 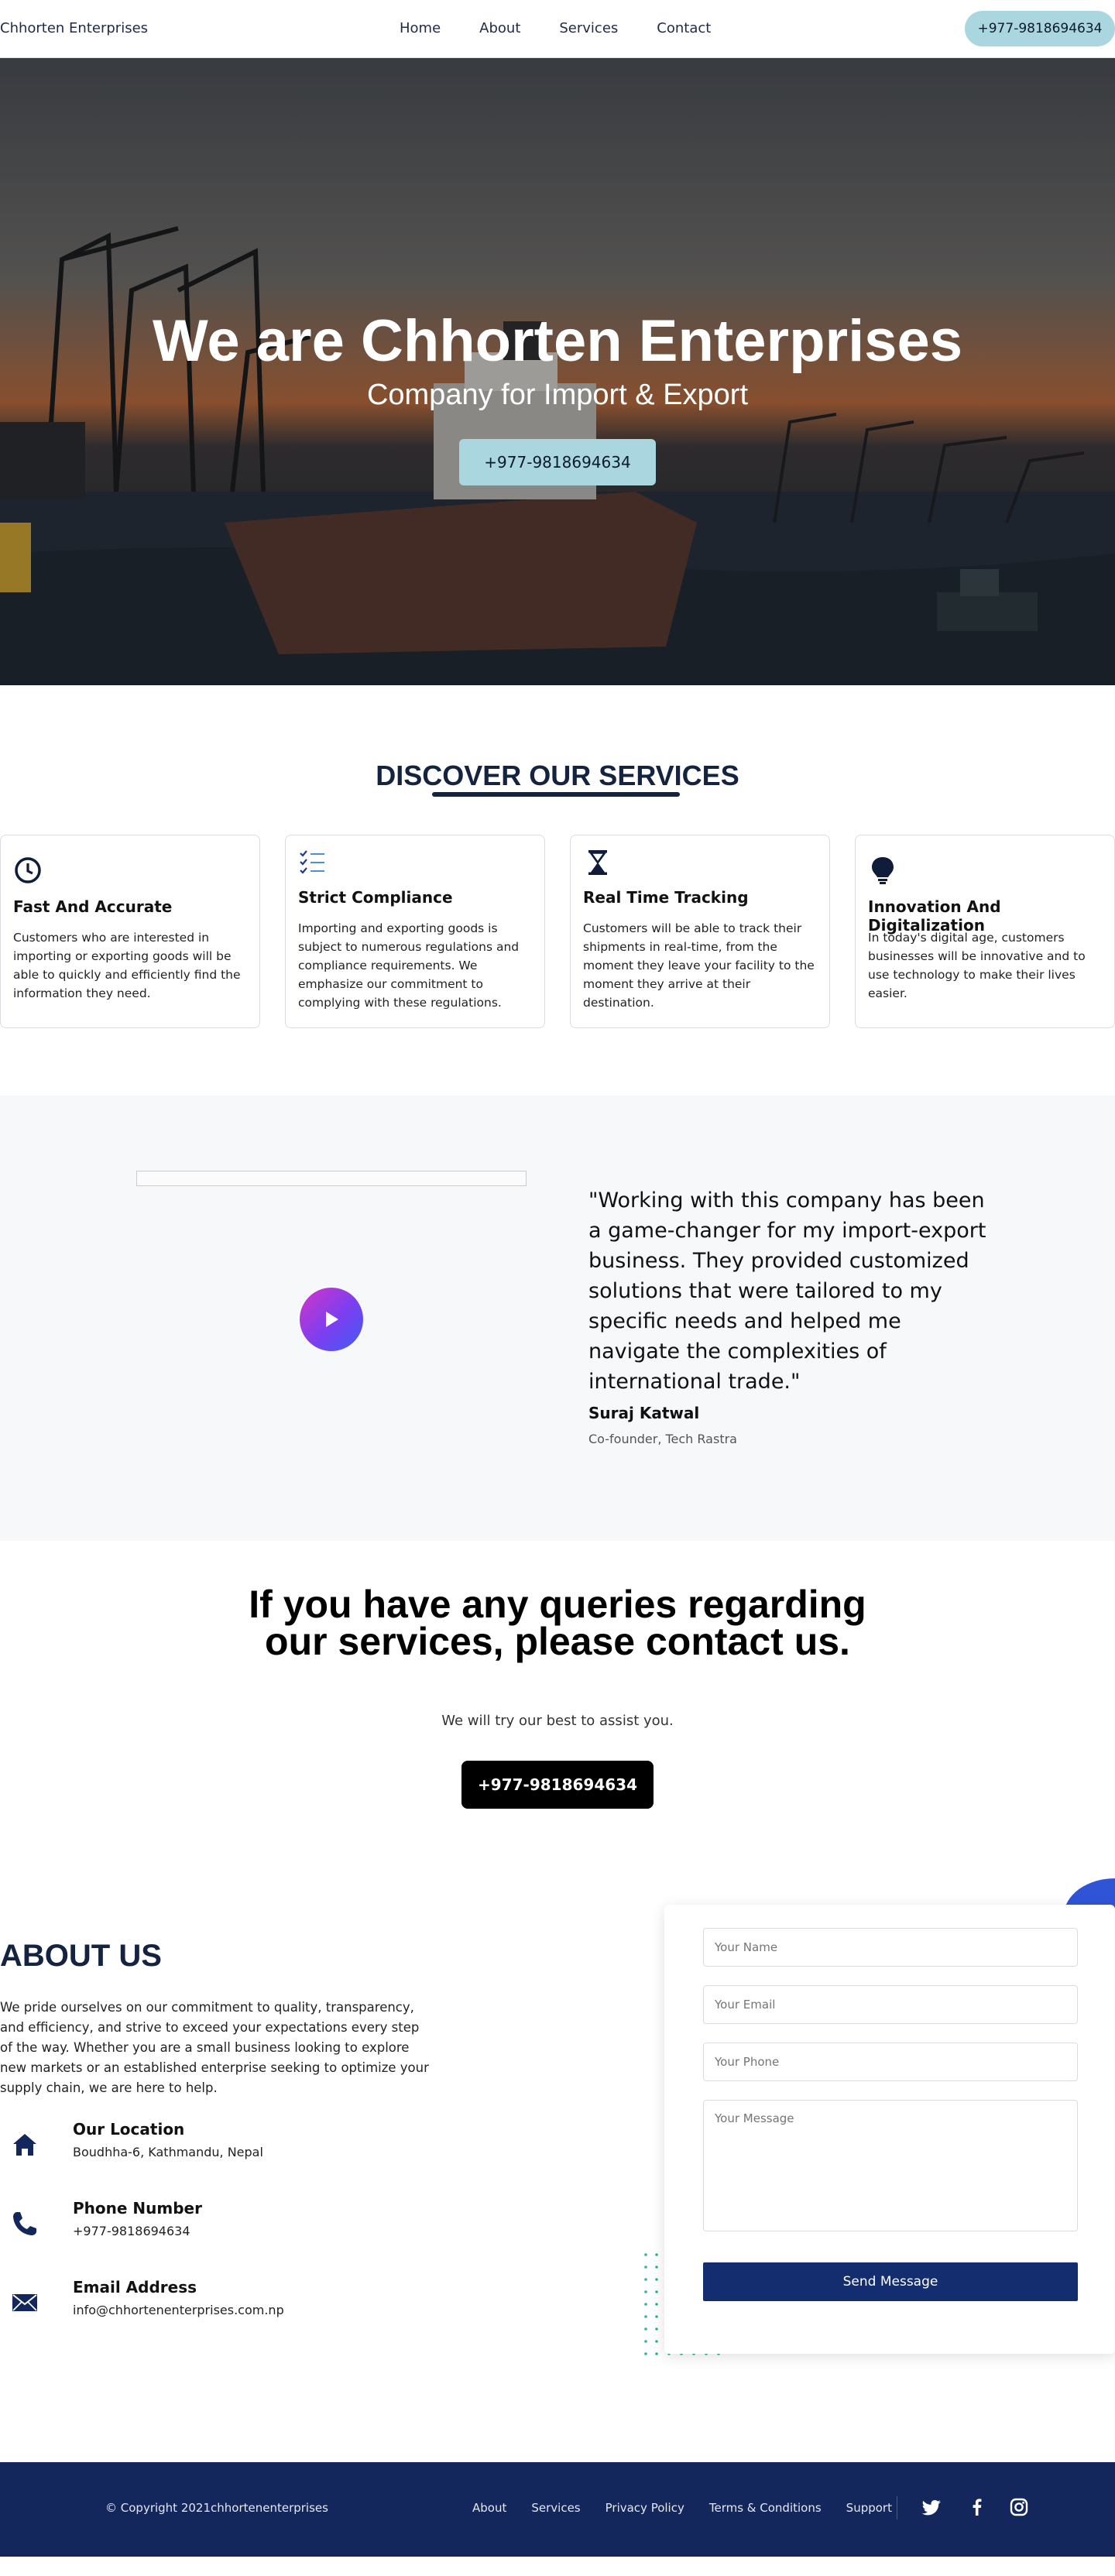 What do you see at coordinates (890, 2062) in the screenshot?
I see `phone-field` at bounding box center [890, 2062].